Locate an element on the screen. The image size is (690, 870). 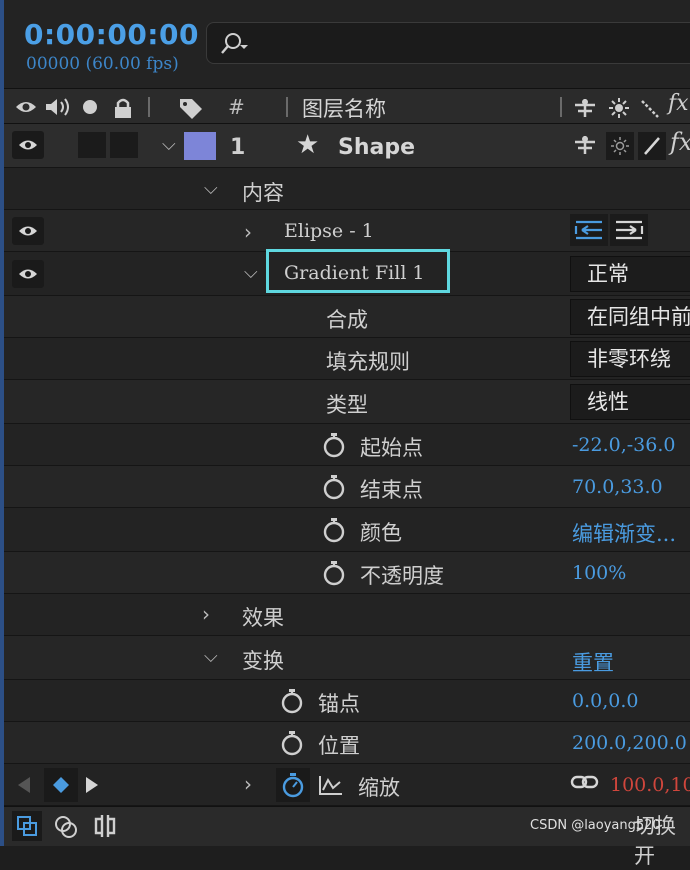
audio-switch is located at coordinates (92, 145).